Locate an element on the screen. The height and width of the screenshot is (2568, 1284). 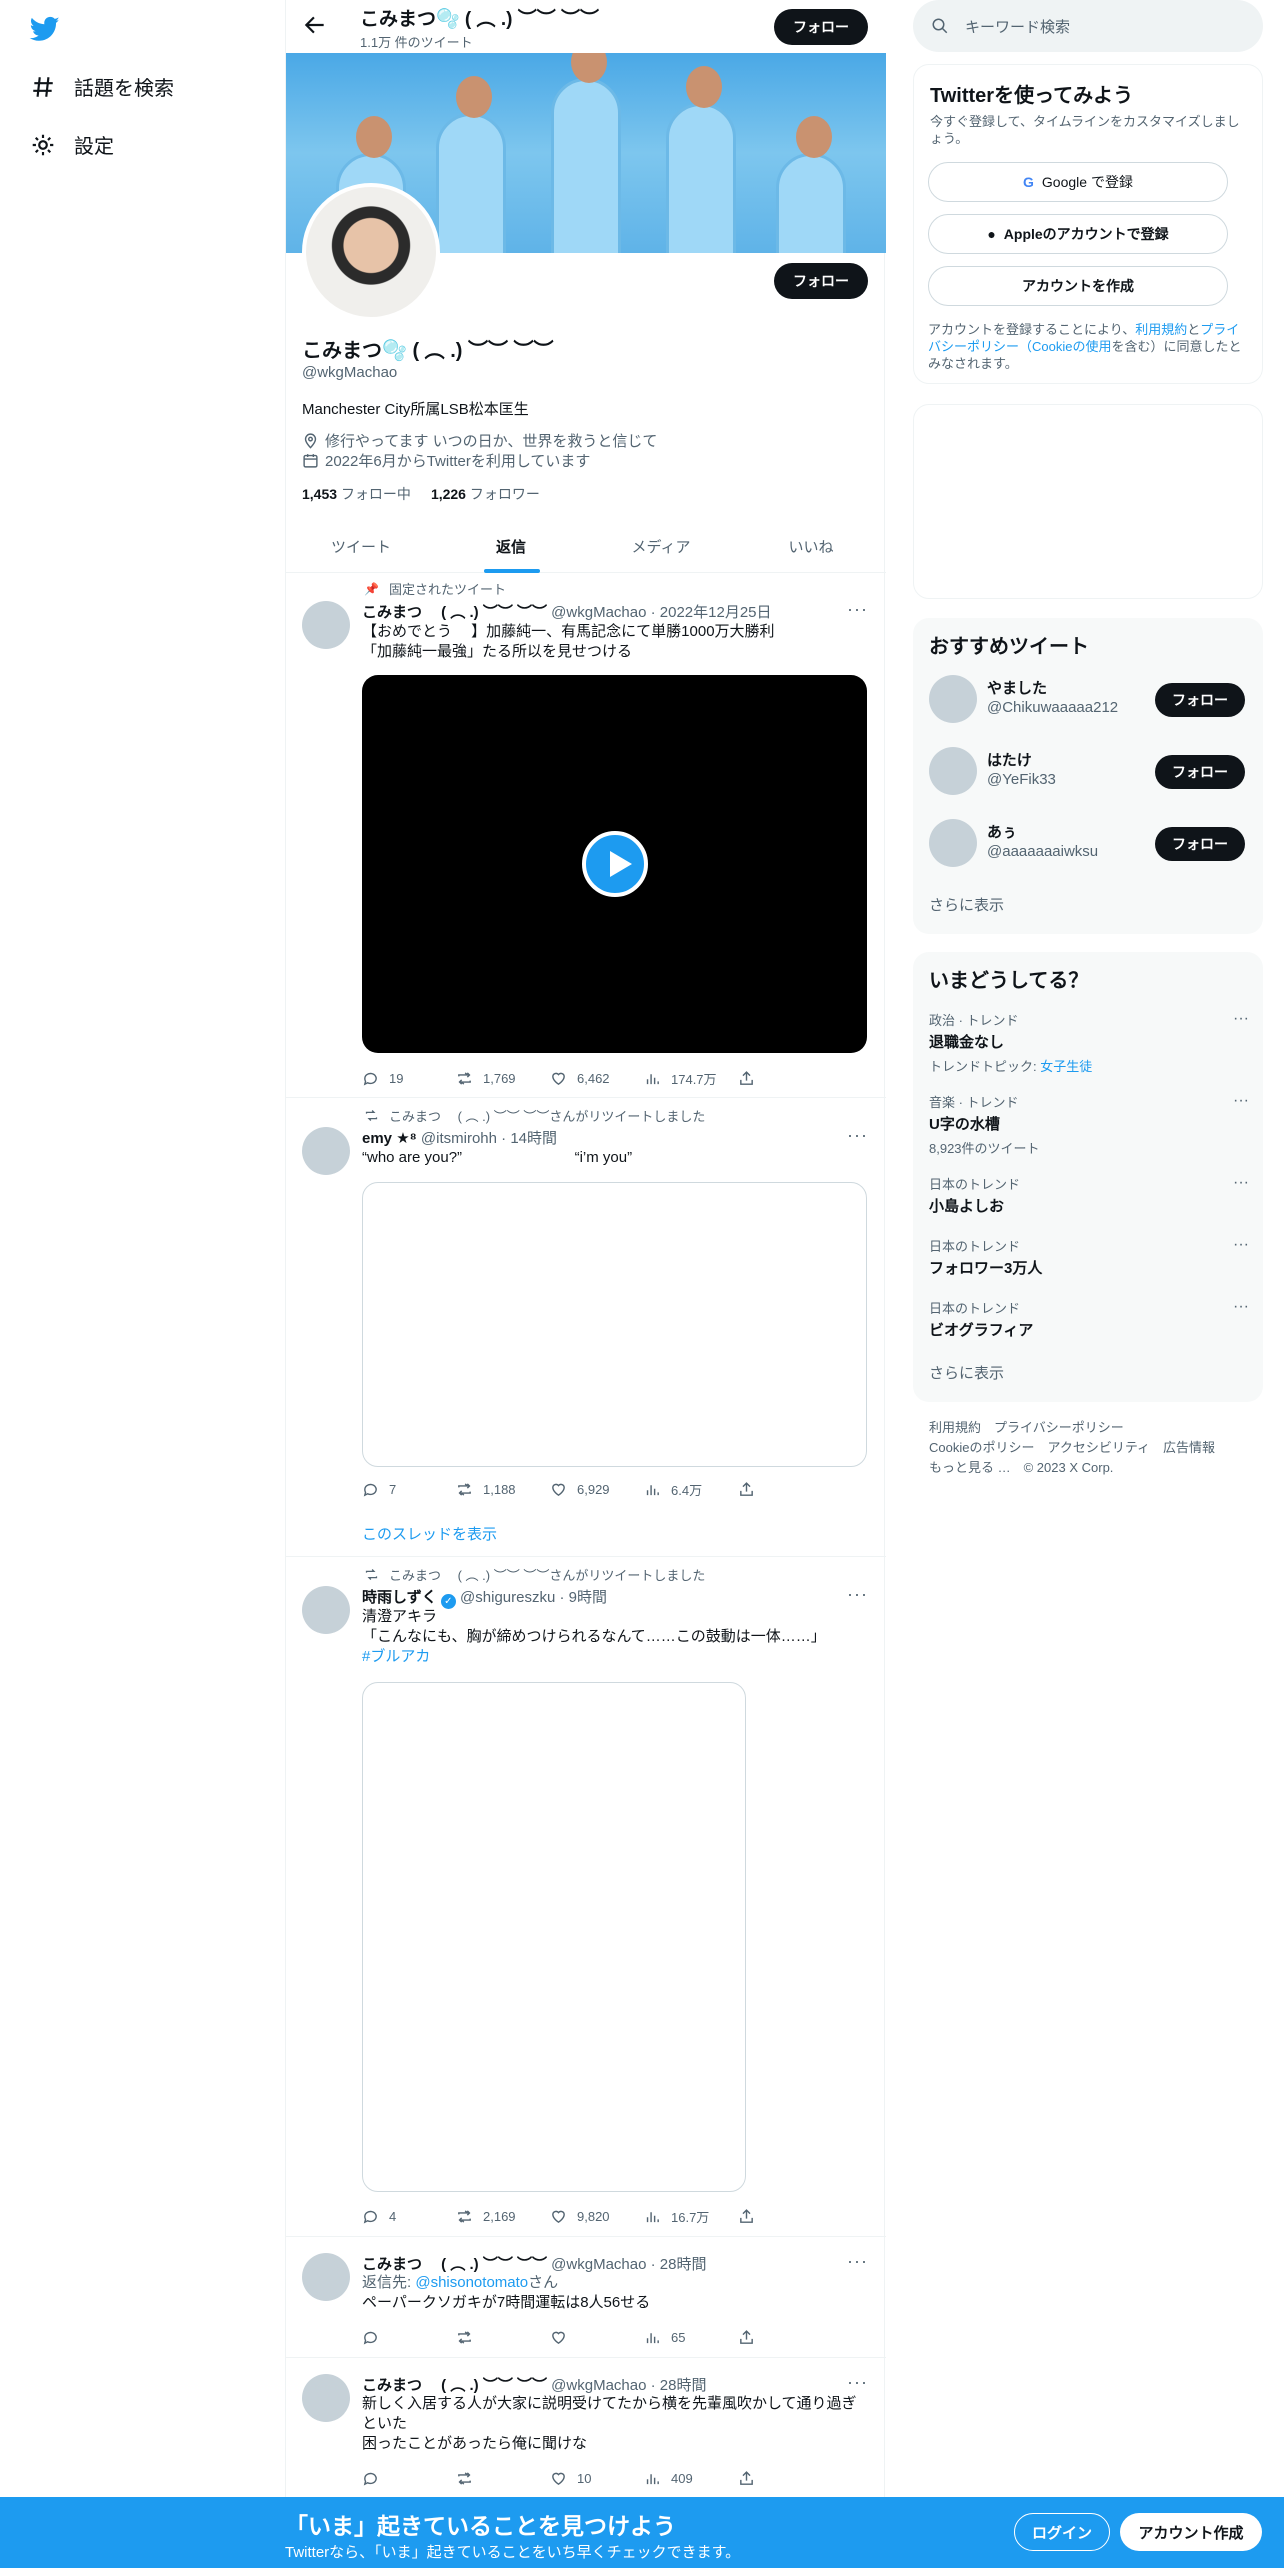
reply-button: 4 is located at coordinates (409, 2216).